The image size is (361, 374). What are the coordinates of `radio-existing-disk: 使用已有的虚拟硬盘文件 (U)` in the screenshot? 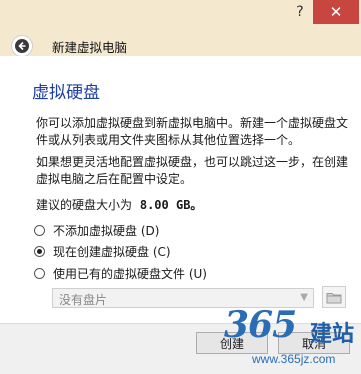 It's located at (120, 273).